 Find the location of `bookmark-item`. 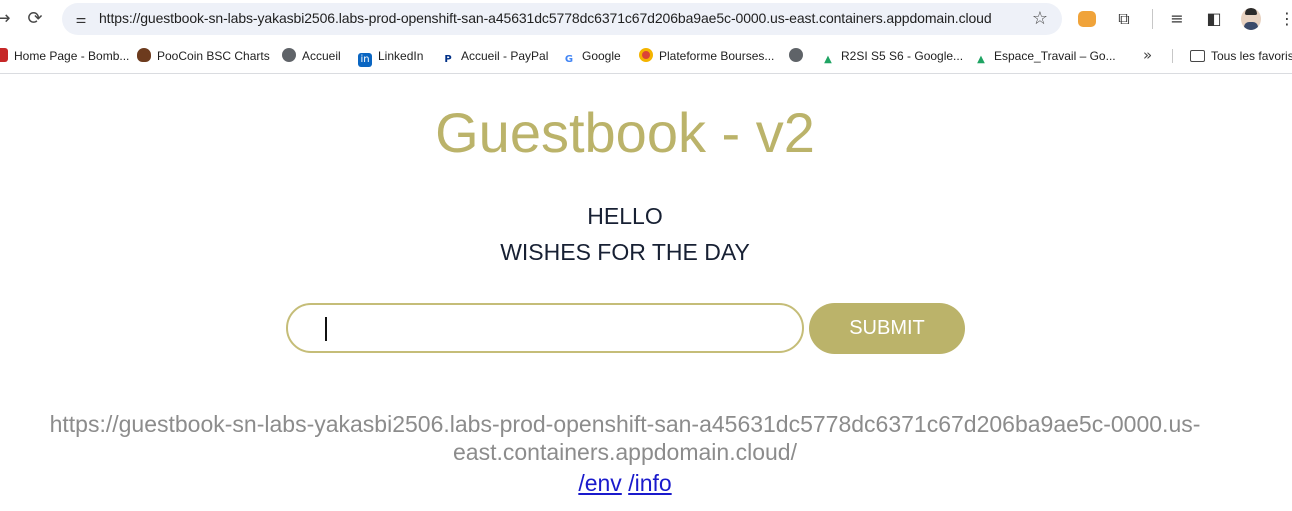

bookmark-item is located at coordinates (799, 56).